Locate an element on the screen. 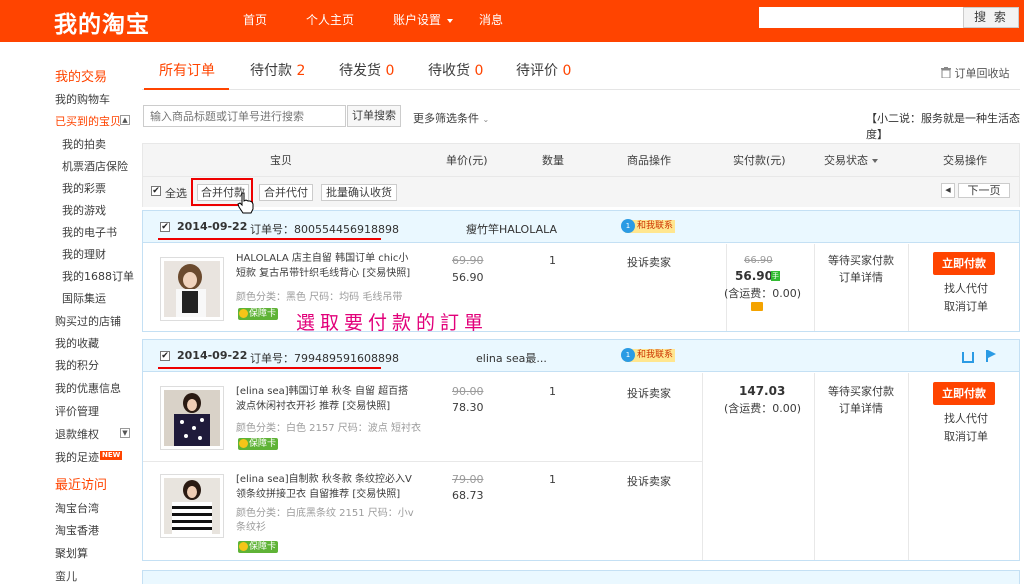 The width and height of the screenshot is (1024, 584). tab-unreceived: 待收货 0 is located at coordinates (455, 70).